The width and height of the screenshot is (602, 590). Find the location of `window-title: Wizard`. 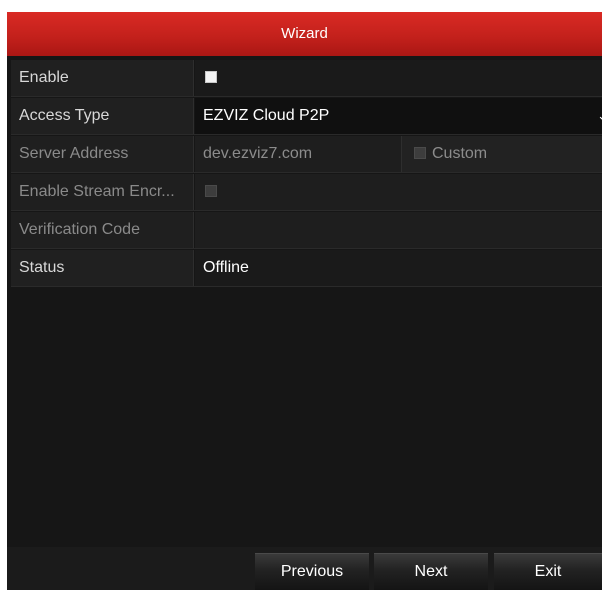

window-title: Wizard is located at coordinates (304, 34).